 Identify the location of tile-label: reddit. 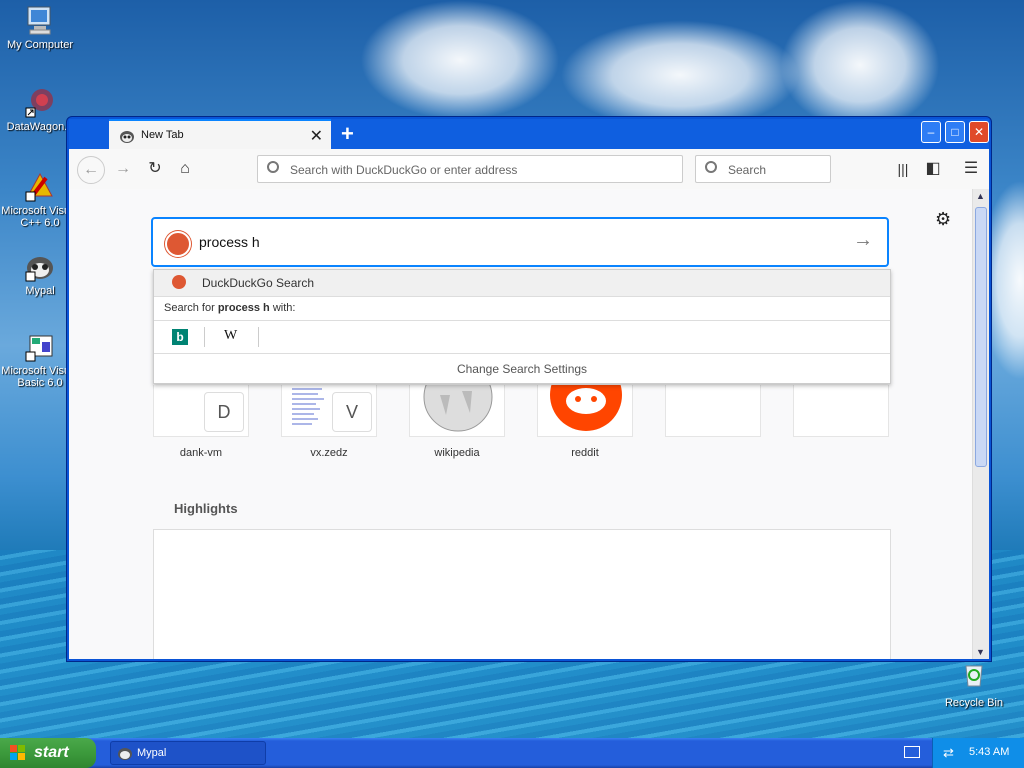
(585, 453).